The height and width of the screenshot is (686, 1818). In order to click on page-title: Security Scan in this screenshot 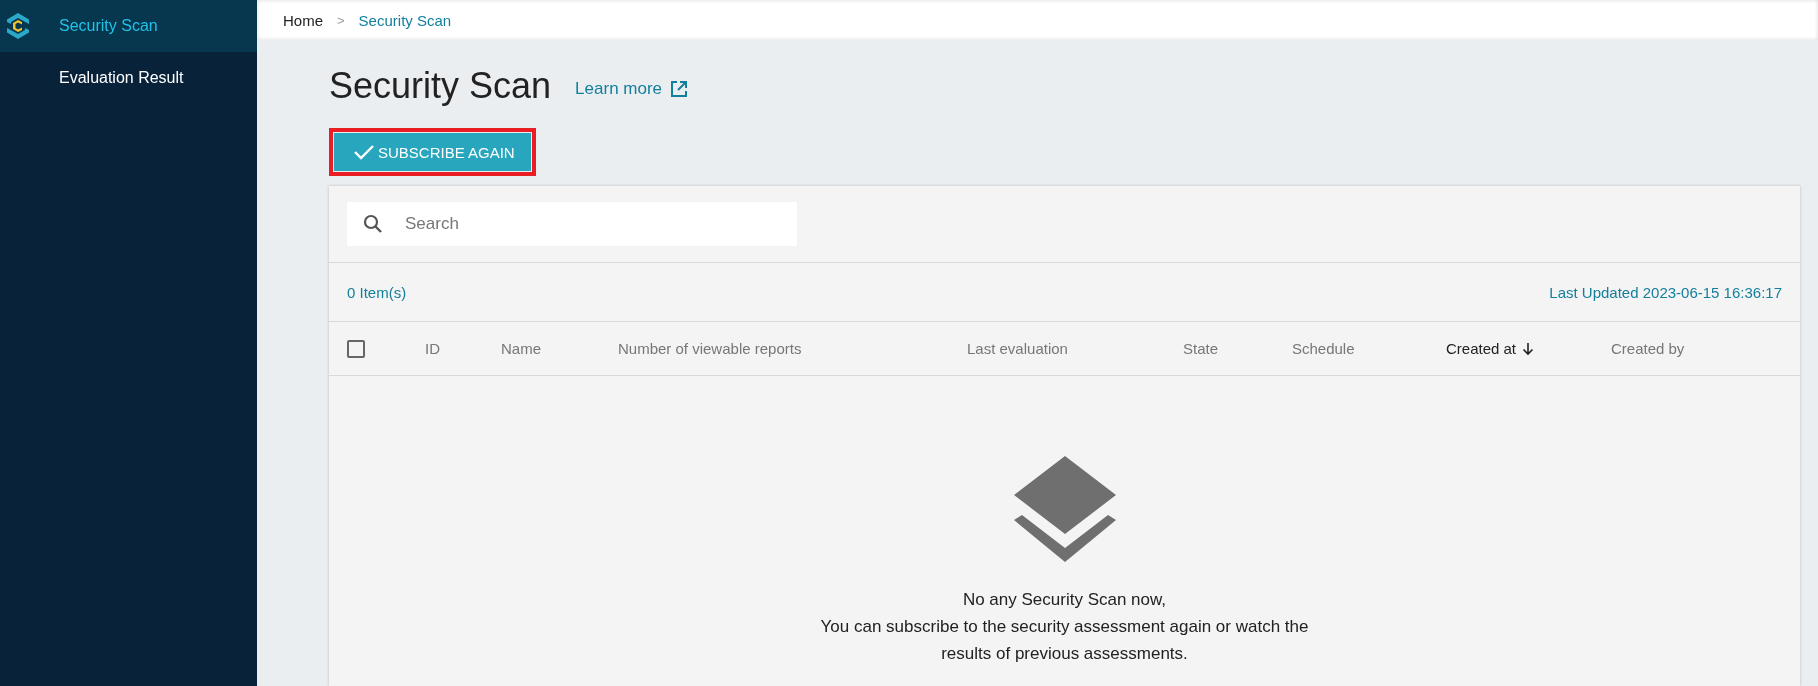, I will do `click(440, 86)`.